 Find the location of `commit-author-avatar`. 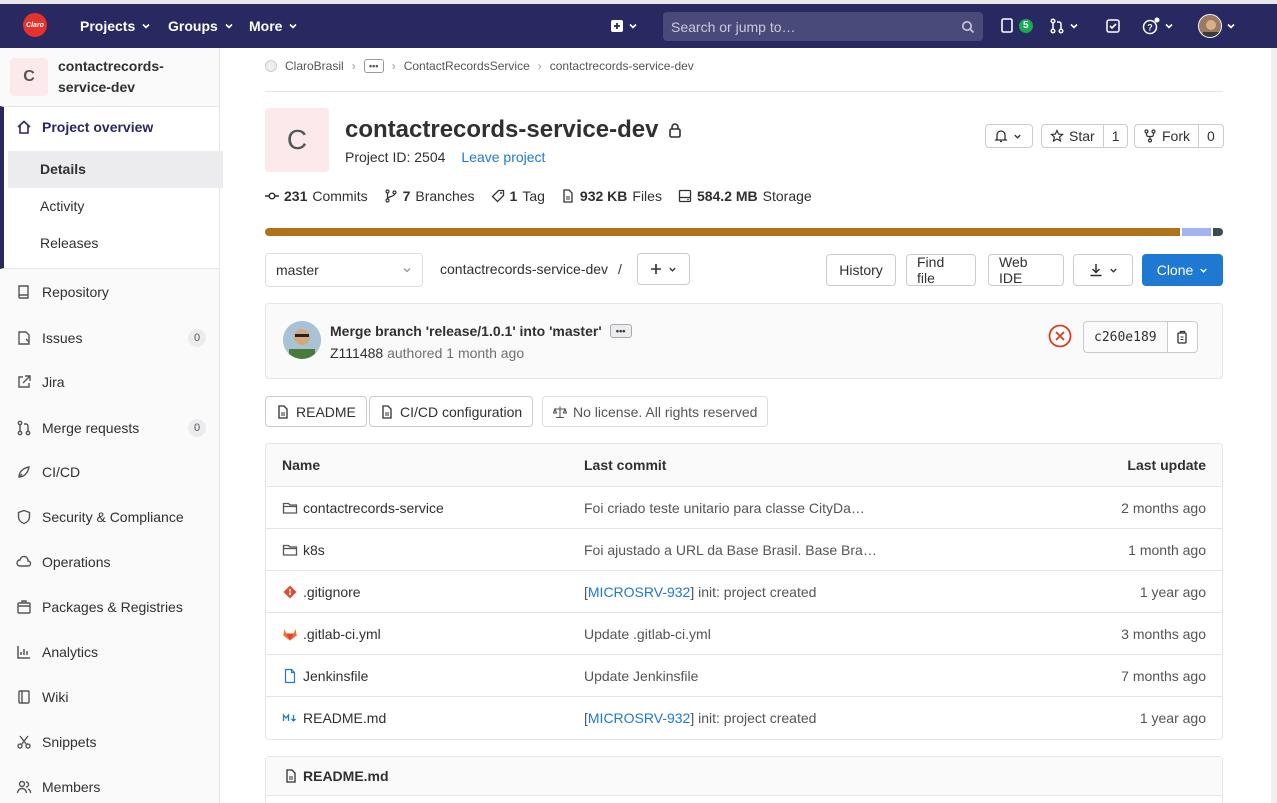

commit-author-avatar is located at coordinates (302, 340).